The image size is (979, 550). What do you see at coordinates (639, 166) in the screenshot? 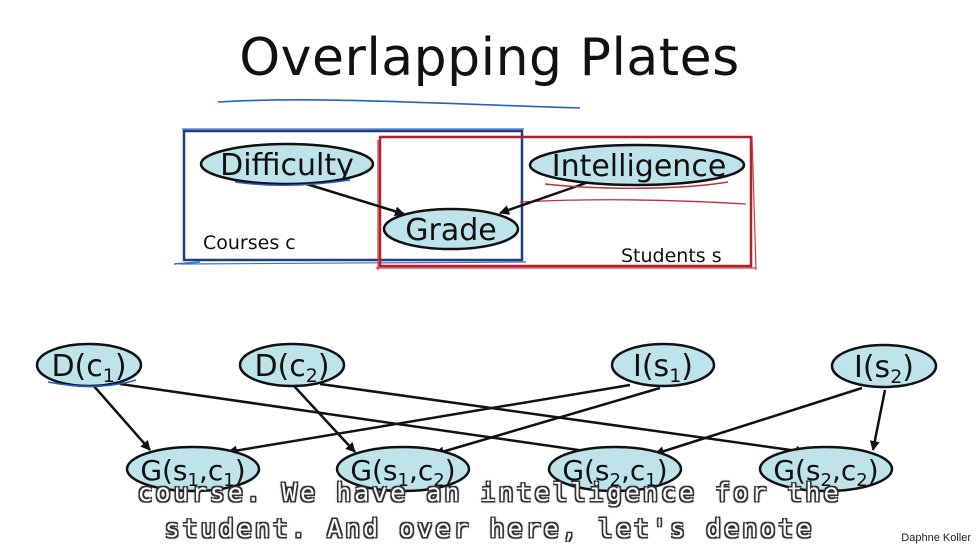
I see `node-intelligence-label: Intelligence` at bounding box center [639, 166].